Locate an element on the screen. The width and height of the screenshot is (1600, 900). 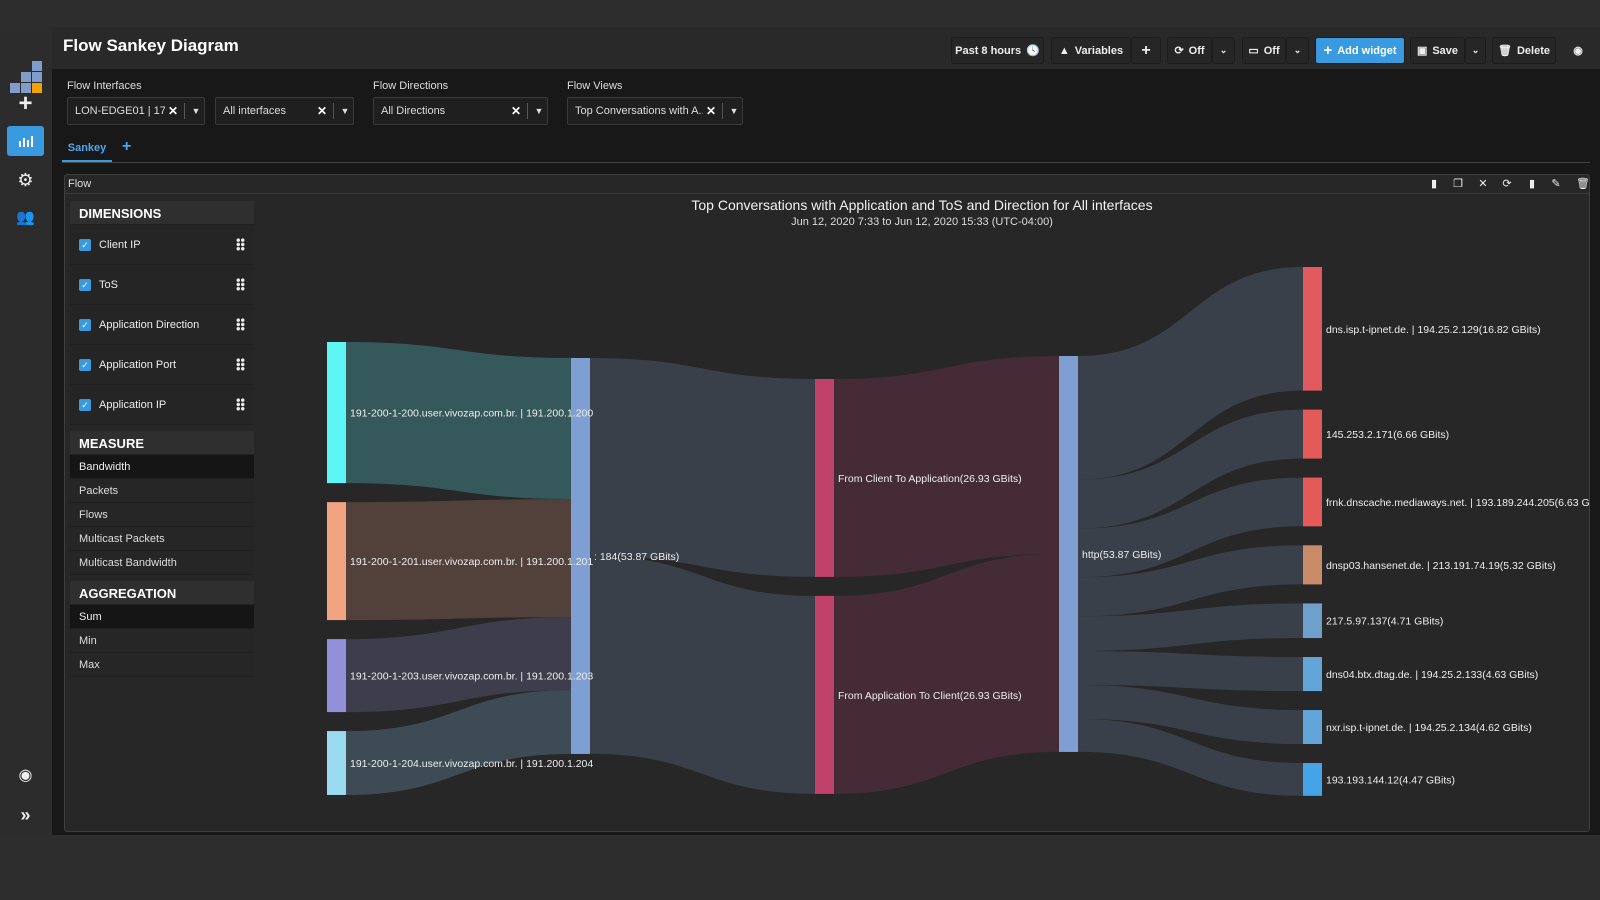
sankey-node-label: : 184(53.87 GBits) is located at coordinates (636, 557).